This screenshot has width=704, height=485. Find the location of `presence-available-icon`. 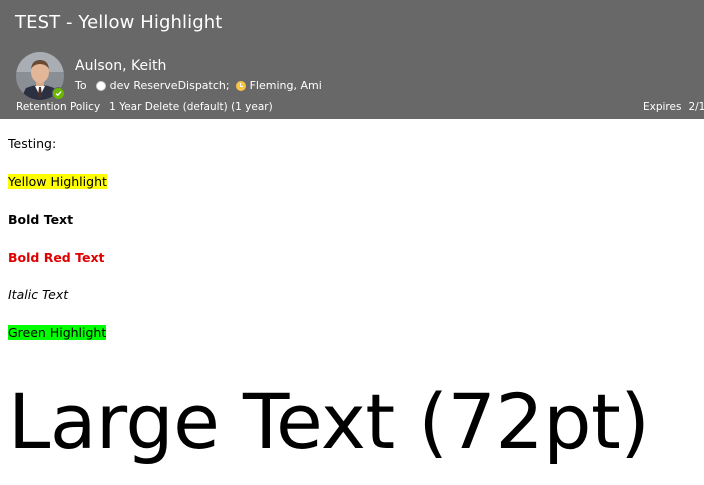

presence-available-icon is located at coordinates (58, 93).